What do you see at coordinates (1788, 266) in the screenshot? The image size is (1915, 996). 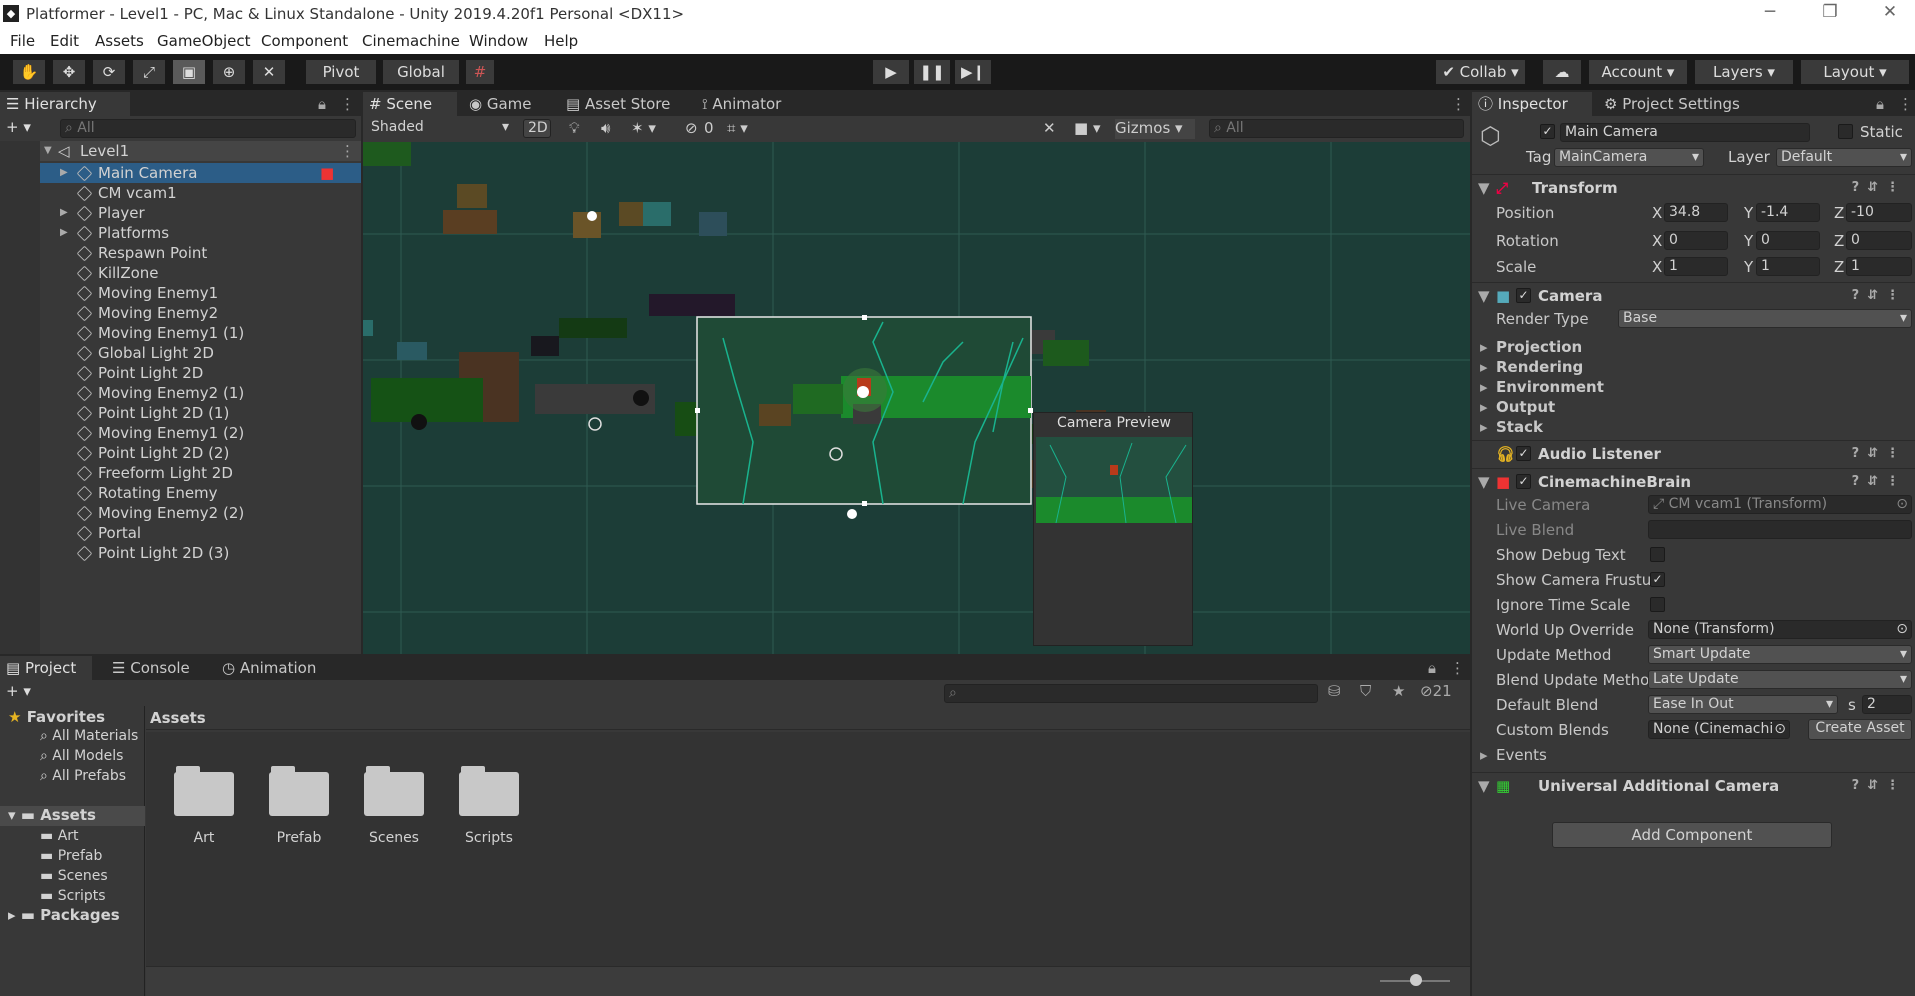 I see `scale-y-input: 1` at bounding box center [1788, 266].